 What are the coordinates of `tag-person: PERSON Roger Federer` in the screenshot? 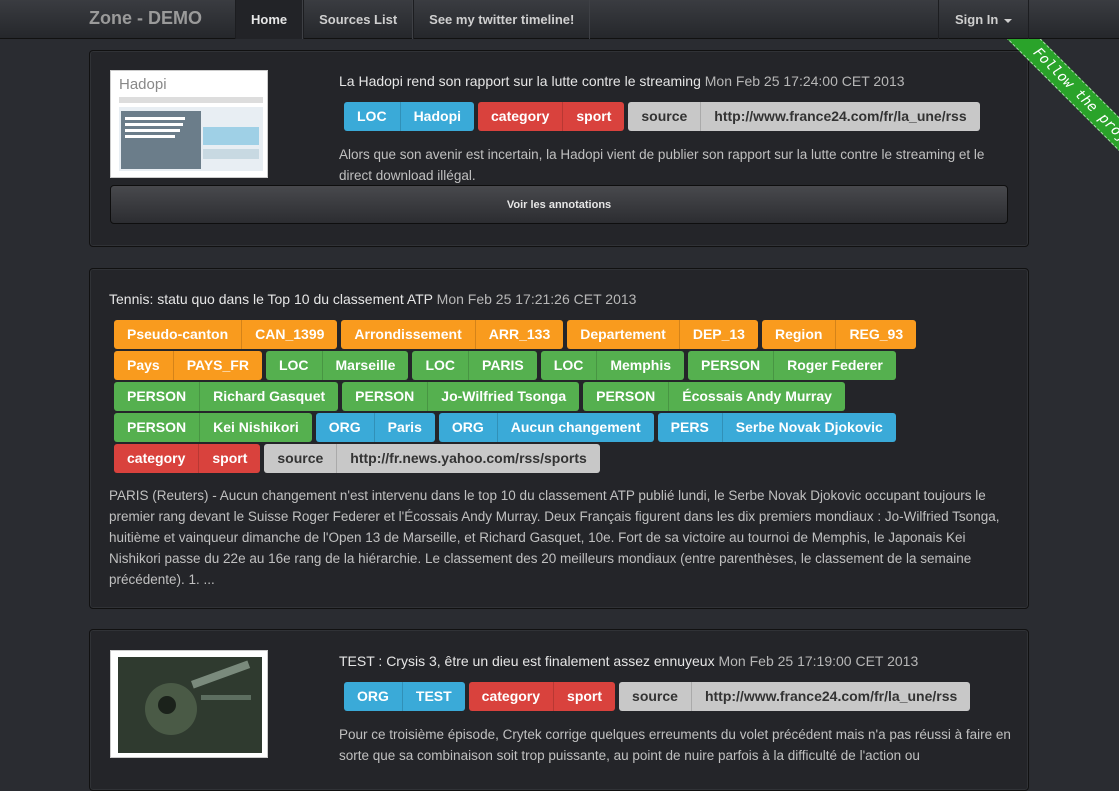 It's located at (792, 365).